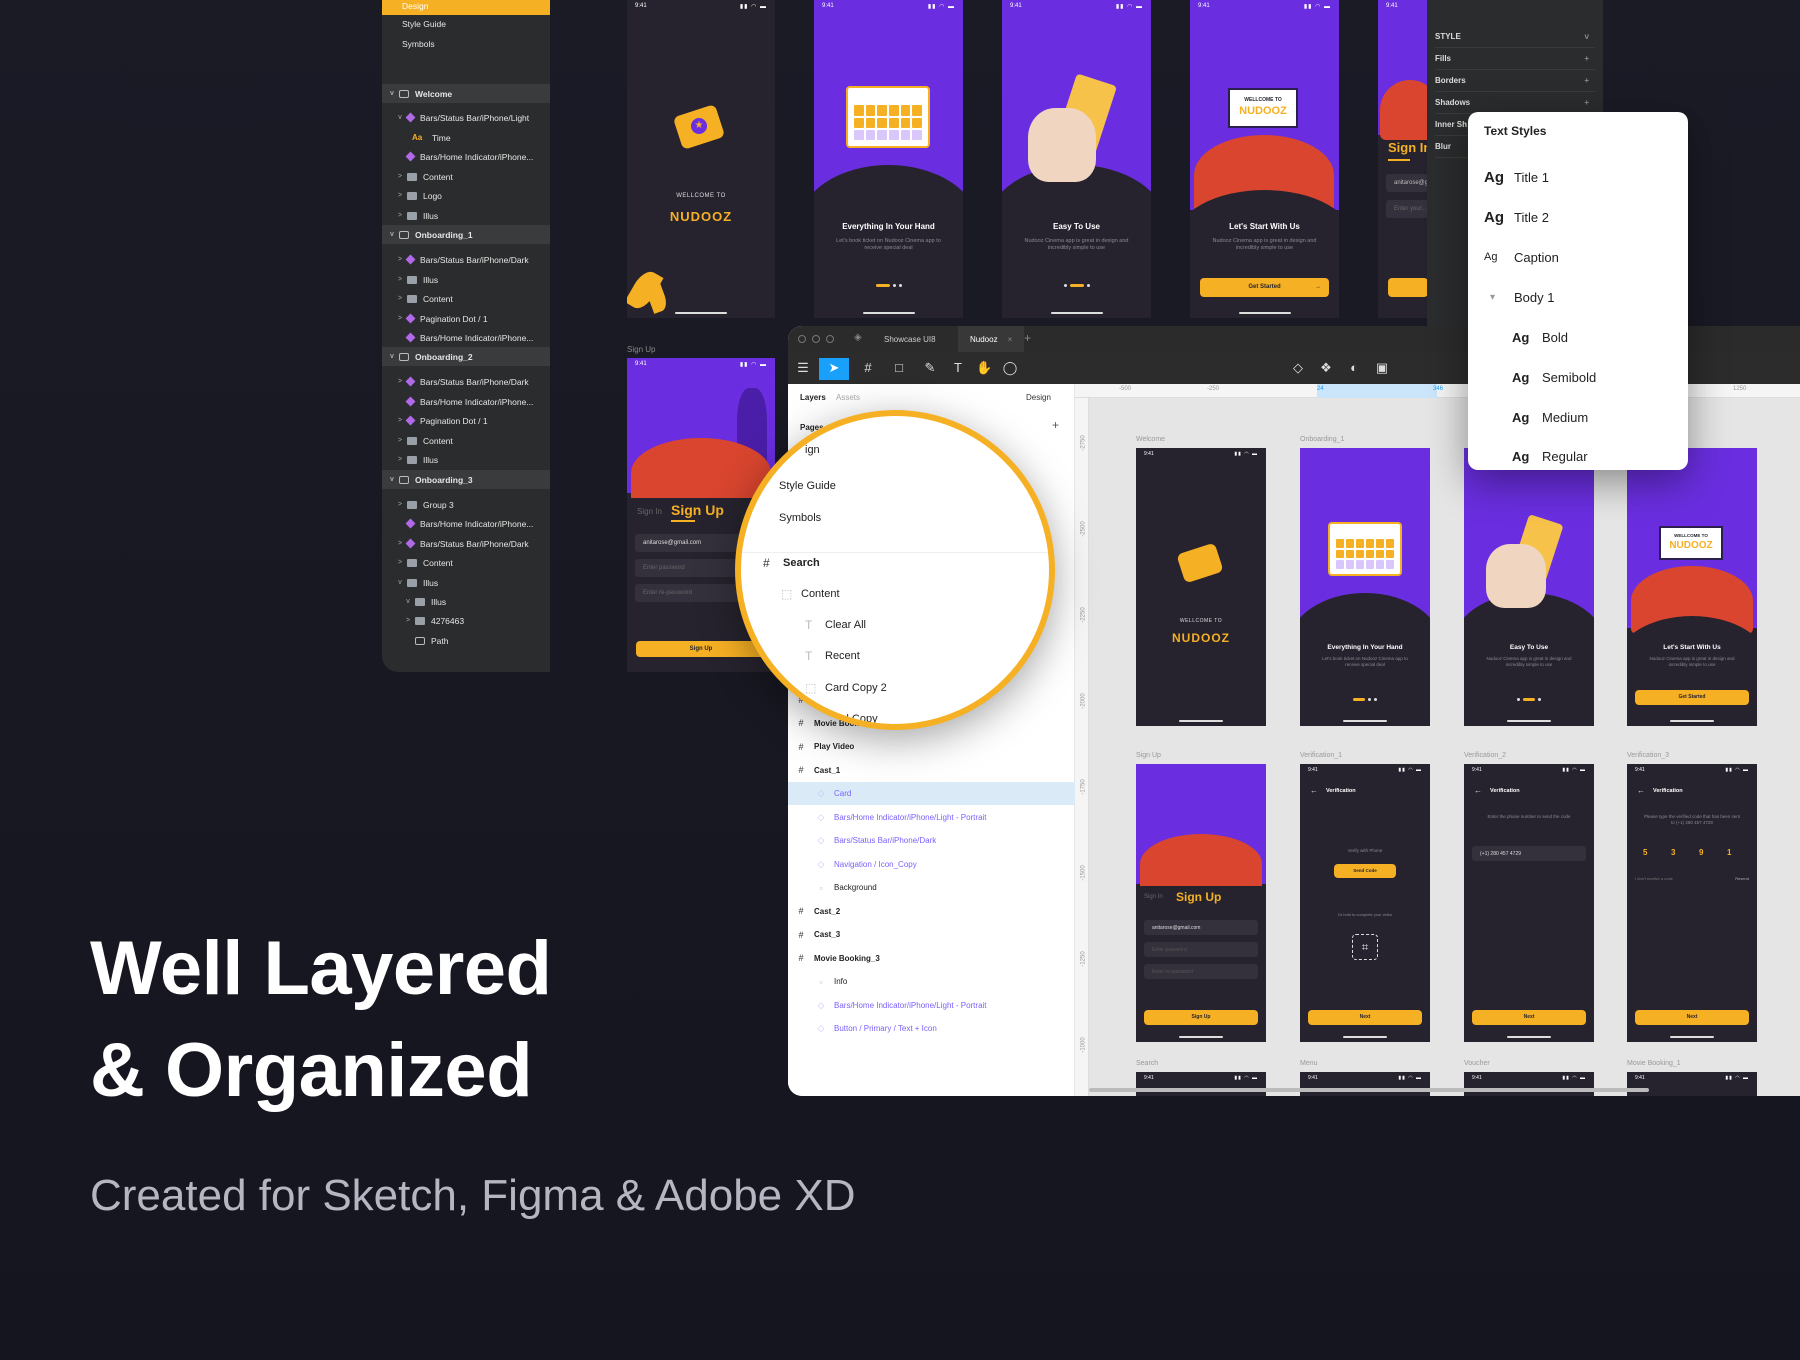 This screenshot has height=1360, width=1800. What do you see at coordinates (895, 518) in the screenshot?
I see `magnifier-layer-row: Symbols` at bounding box center [895, 518].